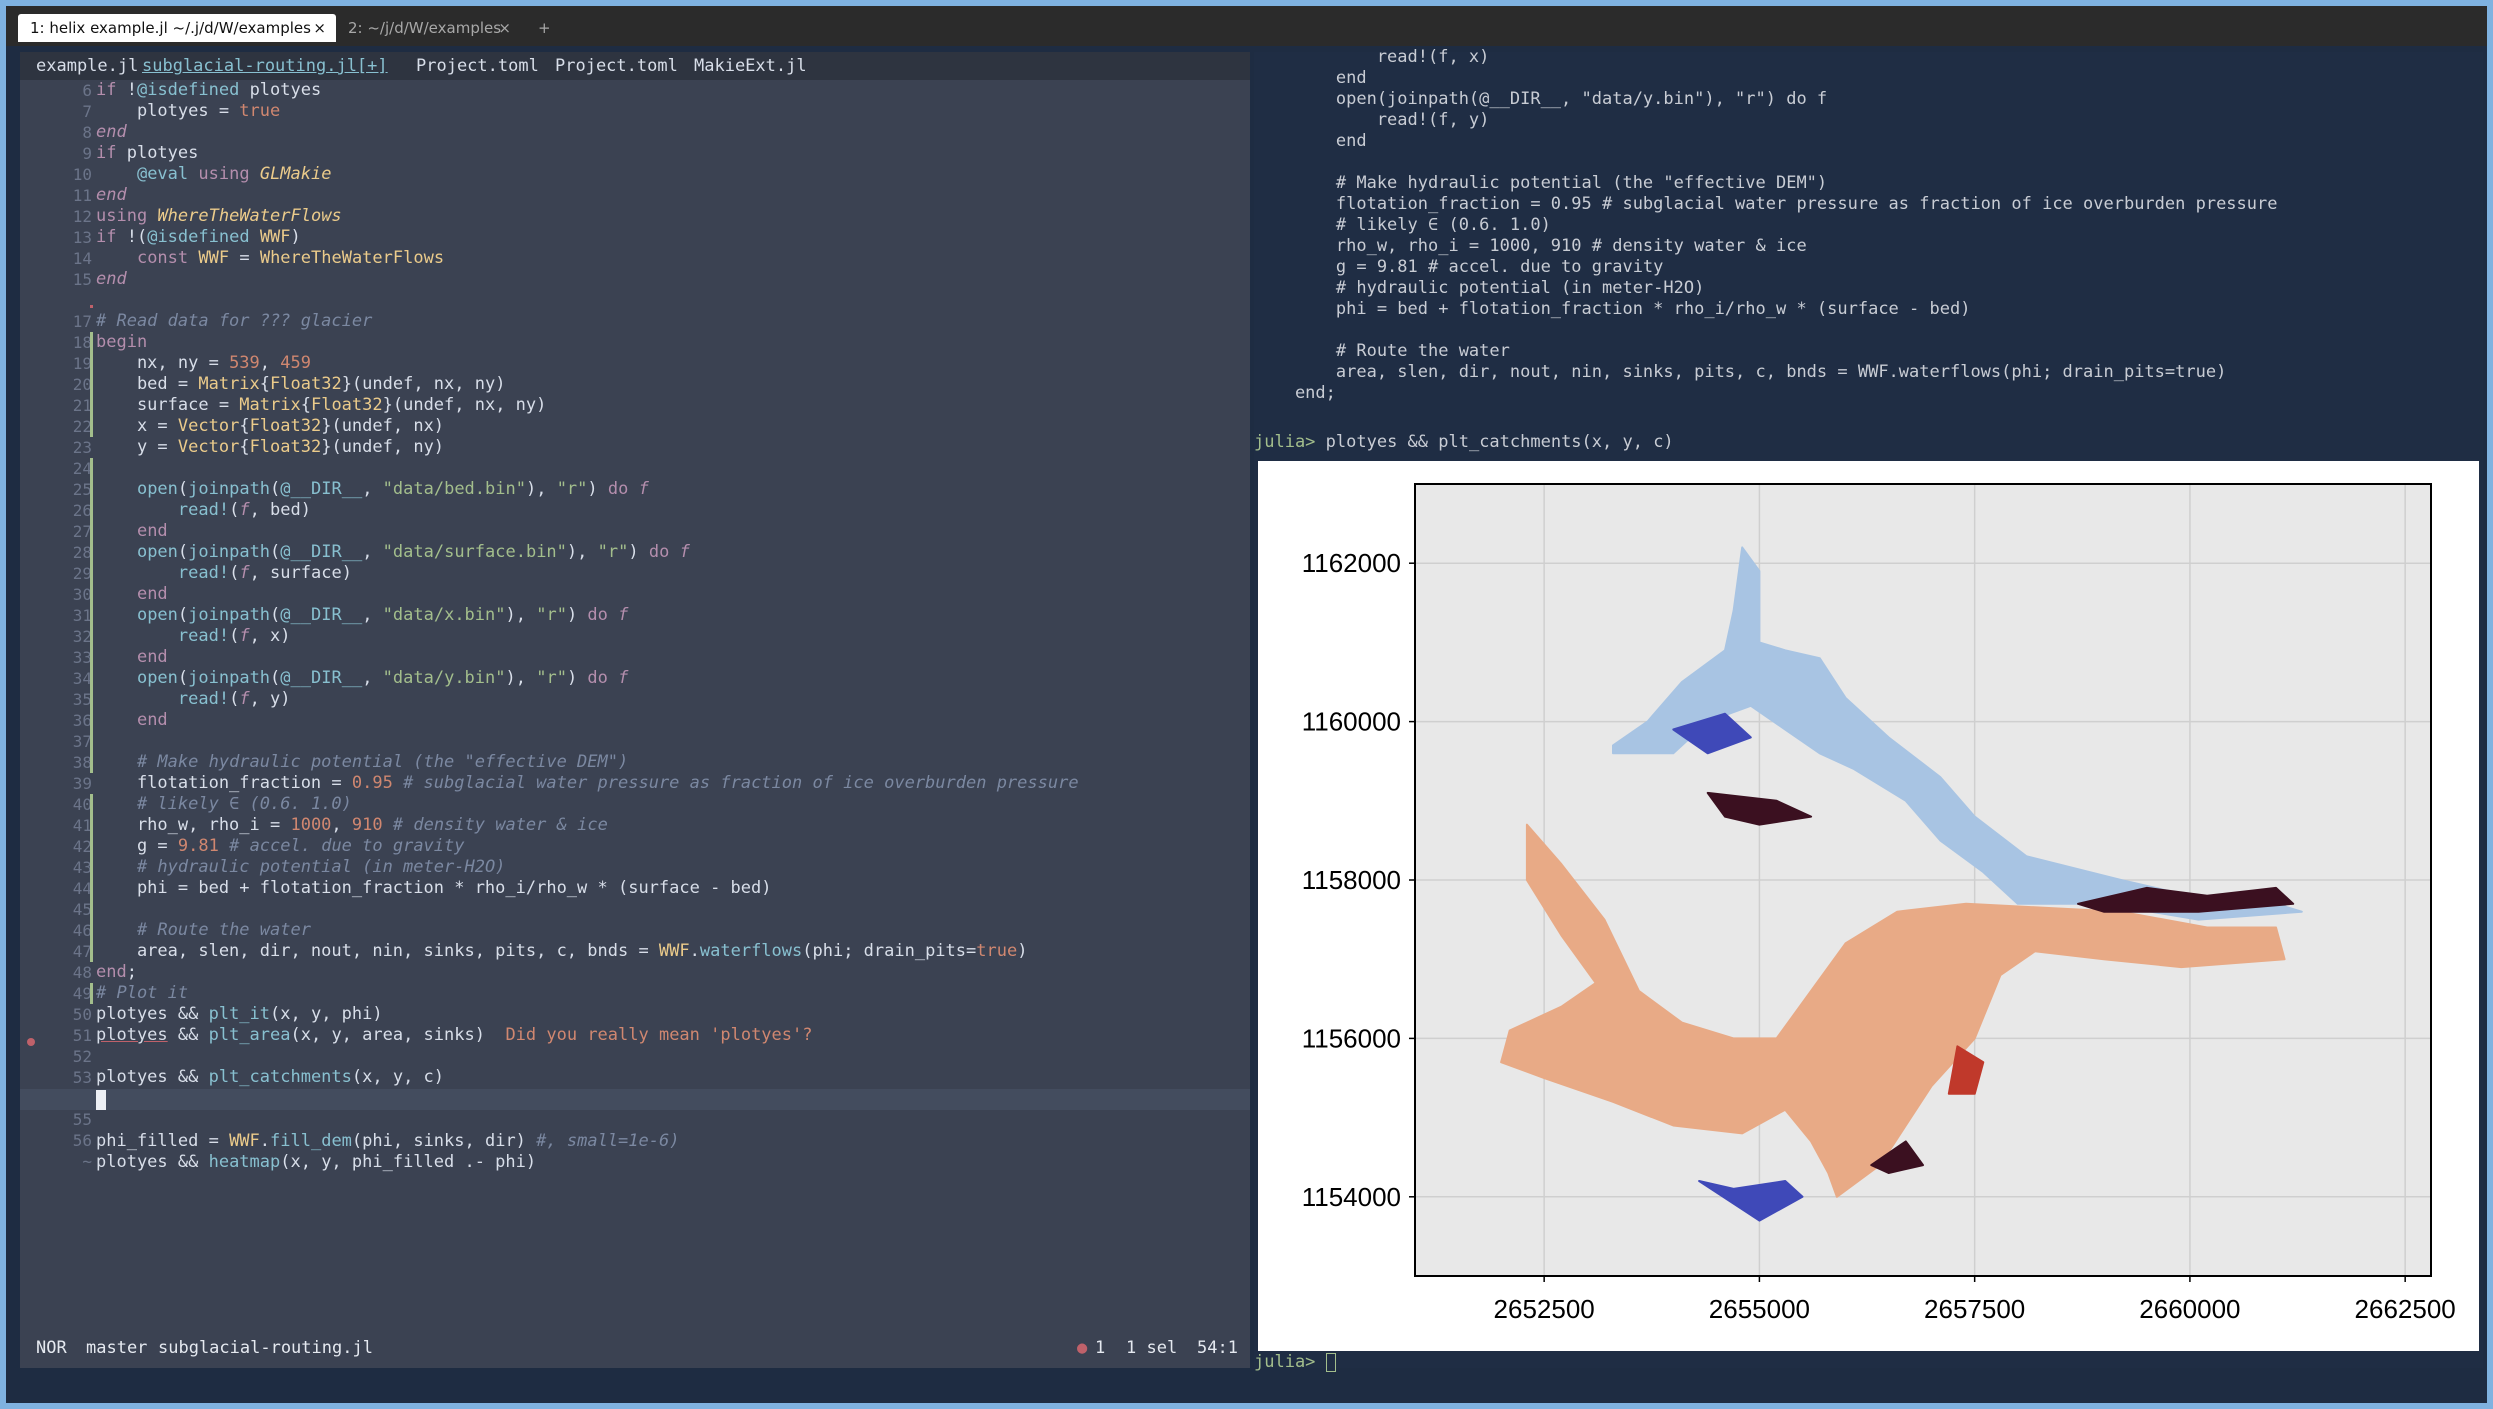 This screenshot has height=1409, width=2493. I want to click on line-number: 21, so click(82, 405).